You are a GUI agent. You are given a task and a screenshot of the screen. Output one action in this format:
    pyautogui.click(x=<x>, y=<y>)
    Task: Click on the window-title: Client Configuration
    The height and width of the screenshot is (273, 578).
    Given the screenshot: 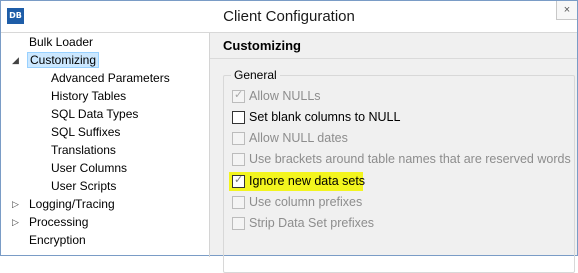 What is the action you would take?
    pyautogui.click(x=289, y=16)
    